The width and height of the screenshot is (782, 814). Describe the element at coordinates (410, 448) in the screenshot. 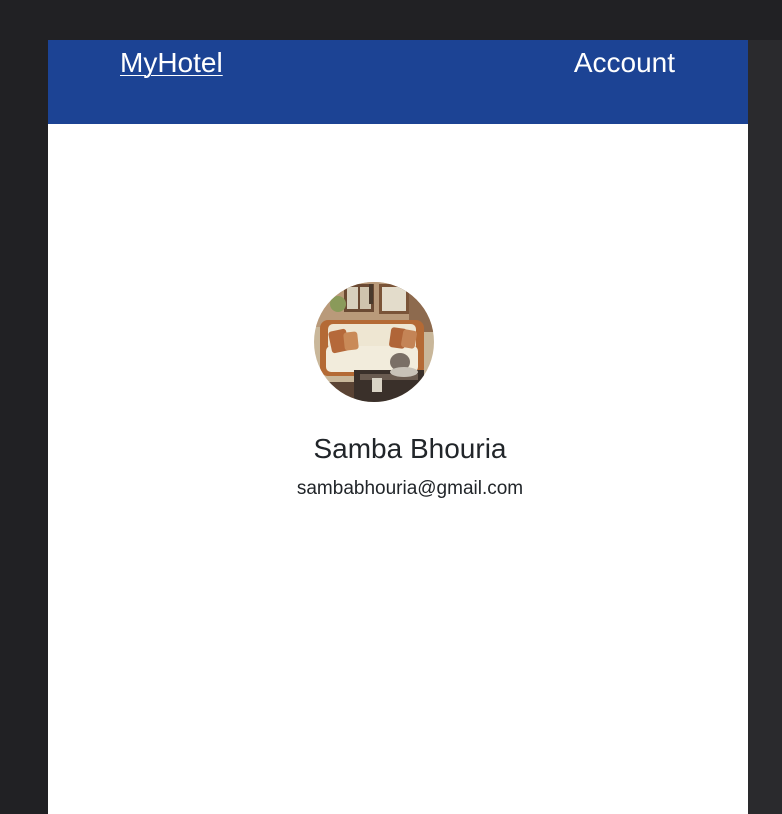

I see `profile-name: Samba Bhouria` at that location.